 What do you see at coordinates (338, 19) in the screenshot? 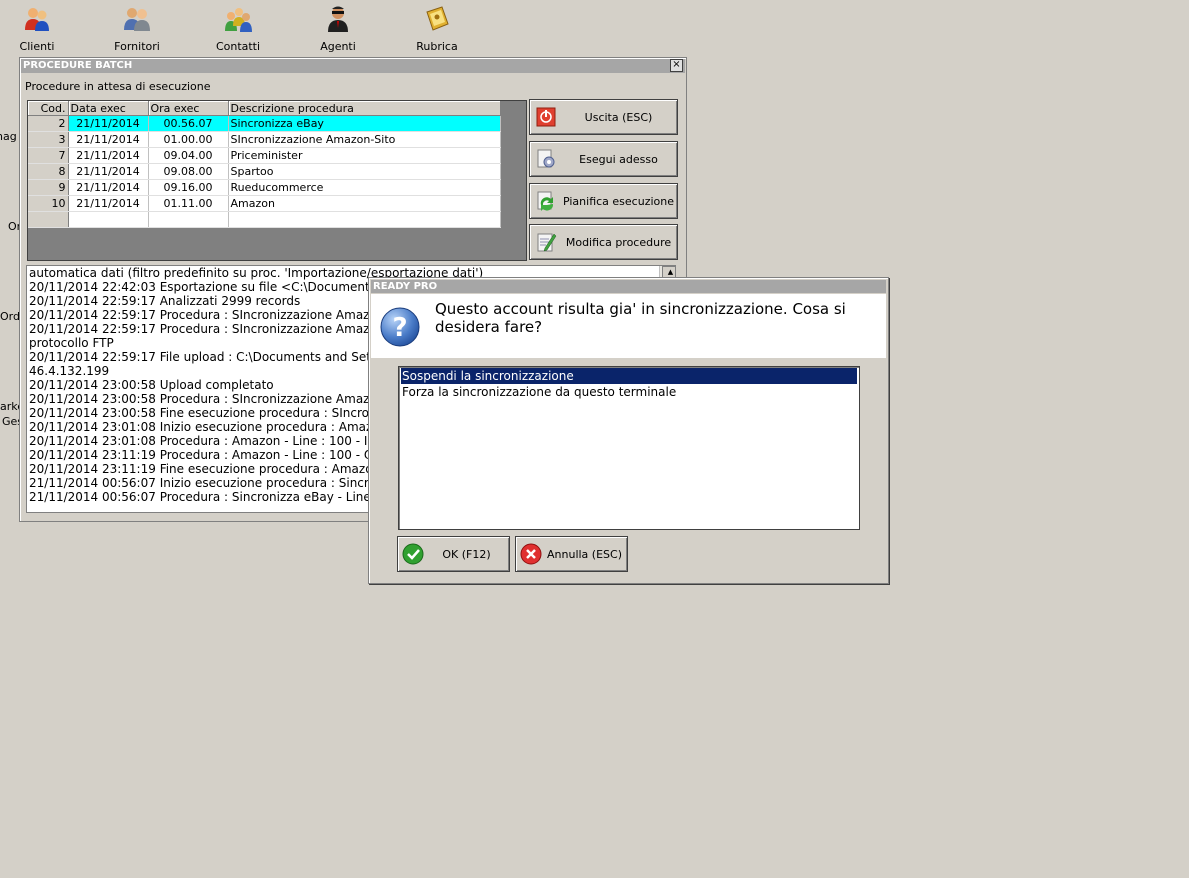
I see `agents-icon` at bounding box center [338, 19].